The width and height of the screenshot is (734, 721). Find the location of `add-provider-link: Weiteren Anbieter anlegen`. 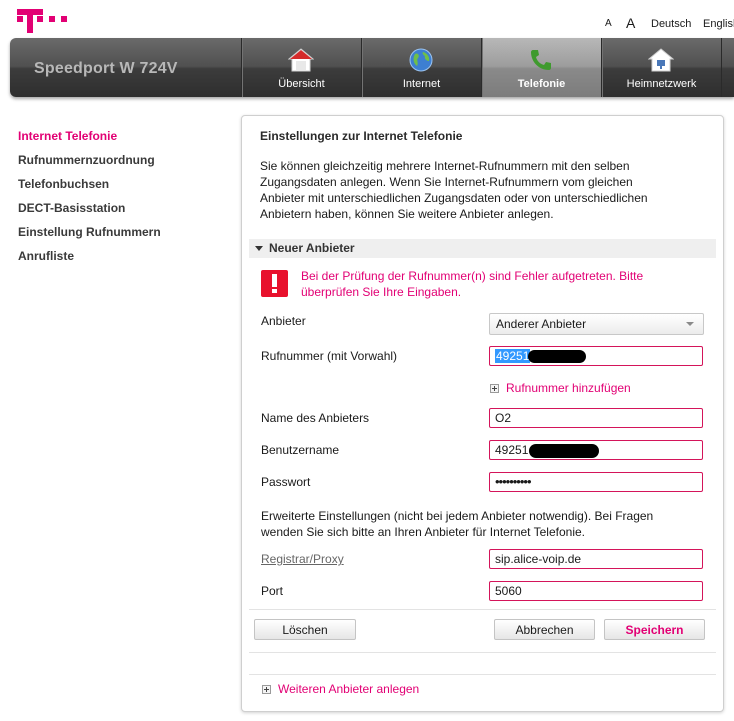

add-provider-link: Weiteren Anbieter anlegen is located at coordinates (348, 689).